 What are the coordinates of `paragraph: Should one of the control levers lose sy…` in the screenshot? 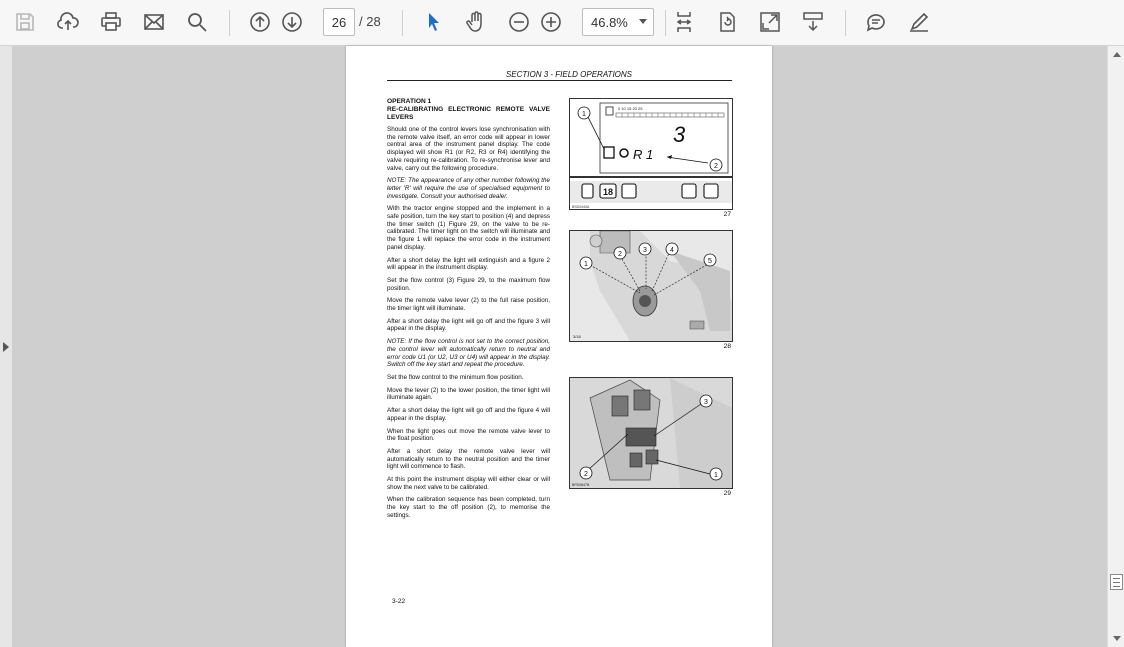 It's located at (468, 149).